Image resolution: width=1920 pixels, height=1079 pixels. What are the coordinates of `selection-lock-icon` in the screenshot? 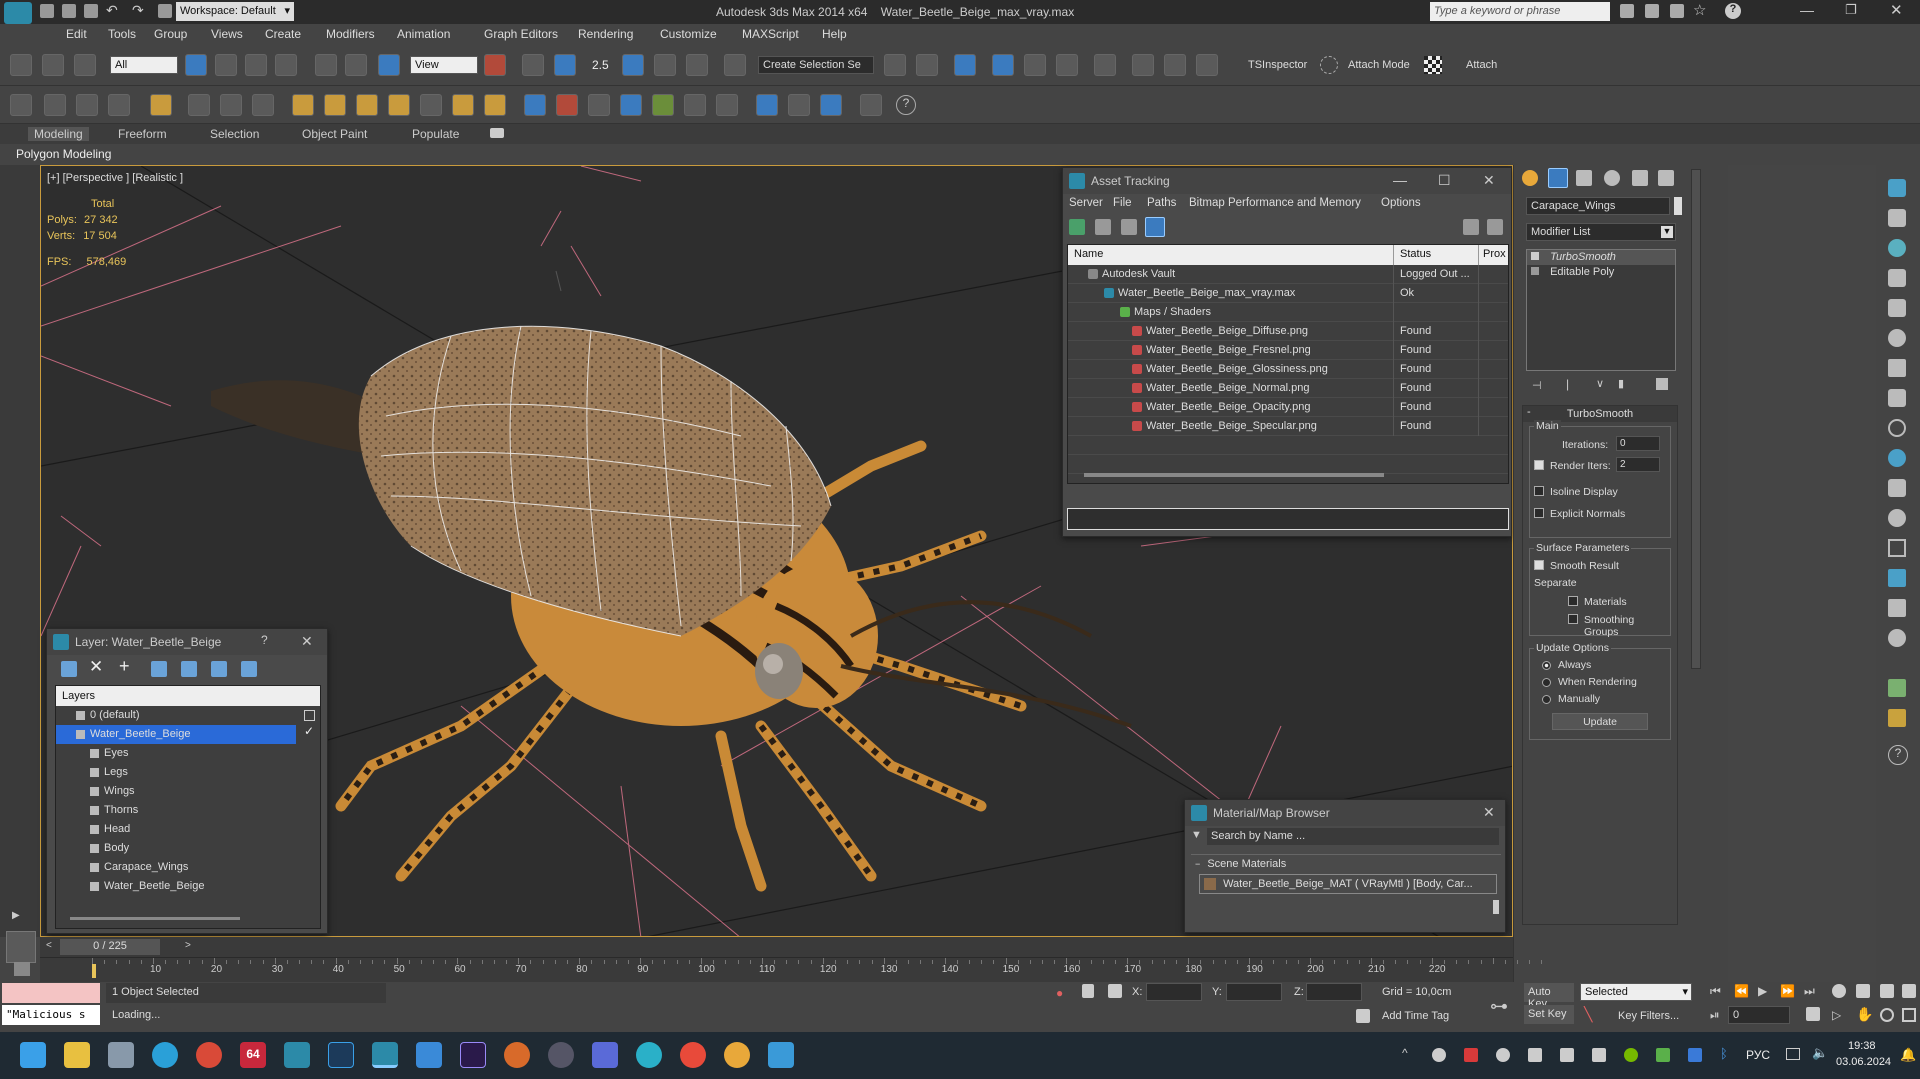 It's located at (1088, 991).